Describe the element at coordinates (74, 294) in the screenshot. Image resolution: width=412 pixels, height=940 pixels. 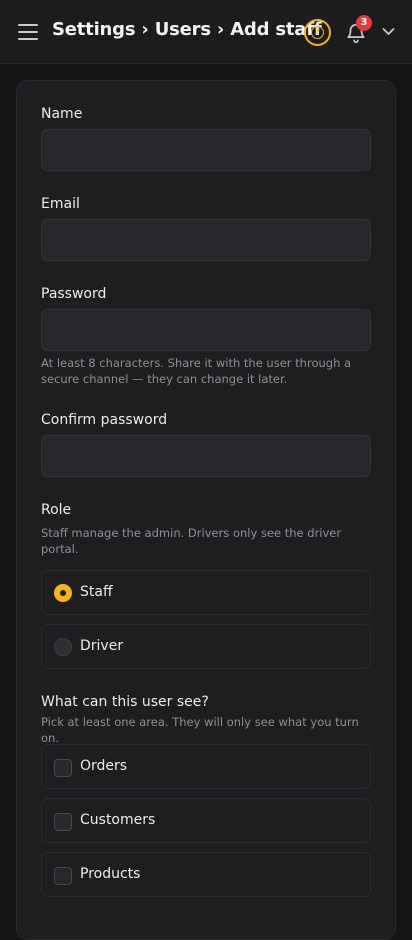
I see `password-label: Password` at that location.